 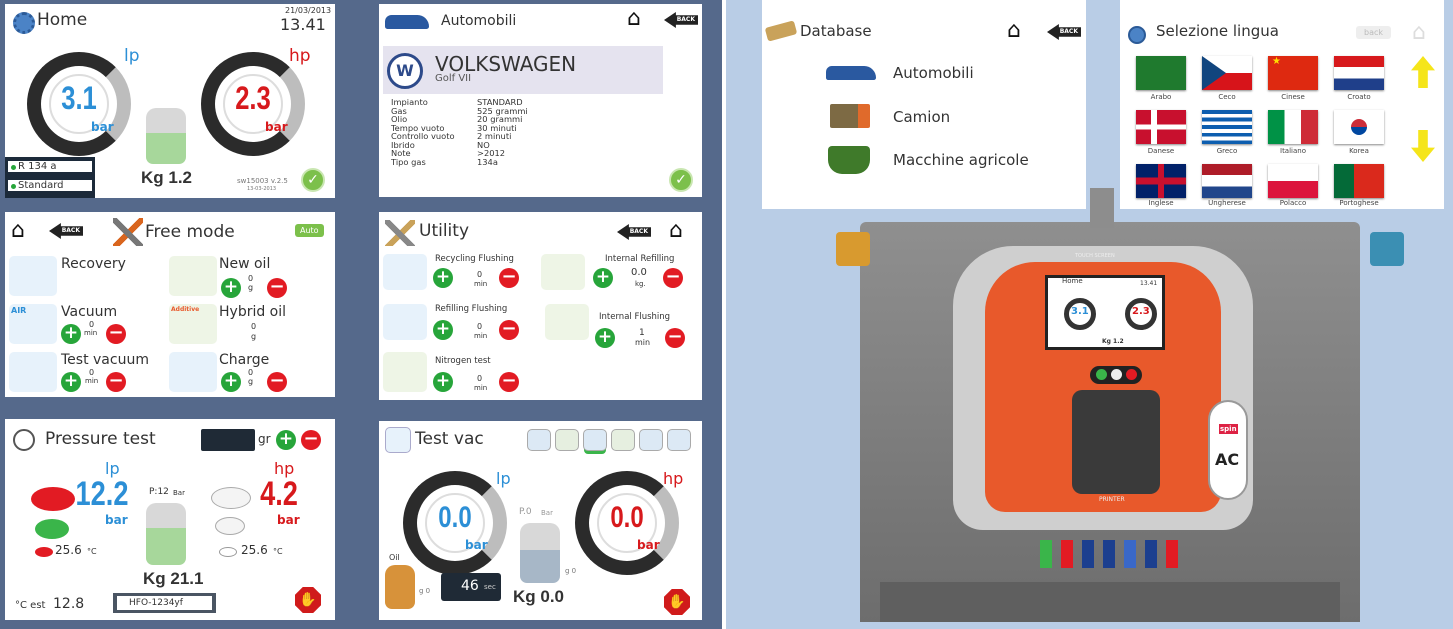 What do you see at coordinates (1161, 127) in the screenshot?
I see `flag-danese` at bounding box center [1161, 127].